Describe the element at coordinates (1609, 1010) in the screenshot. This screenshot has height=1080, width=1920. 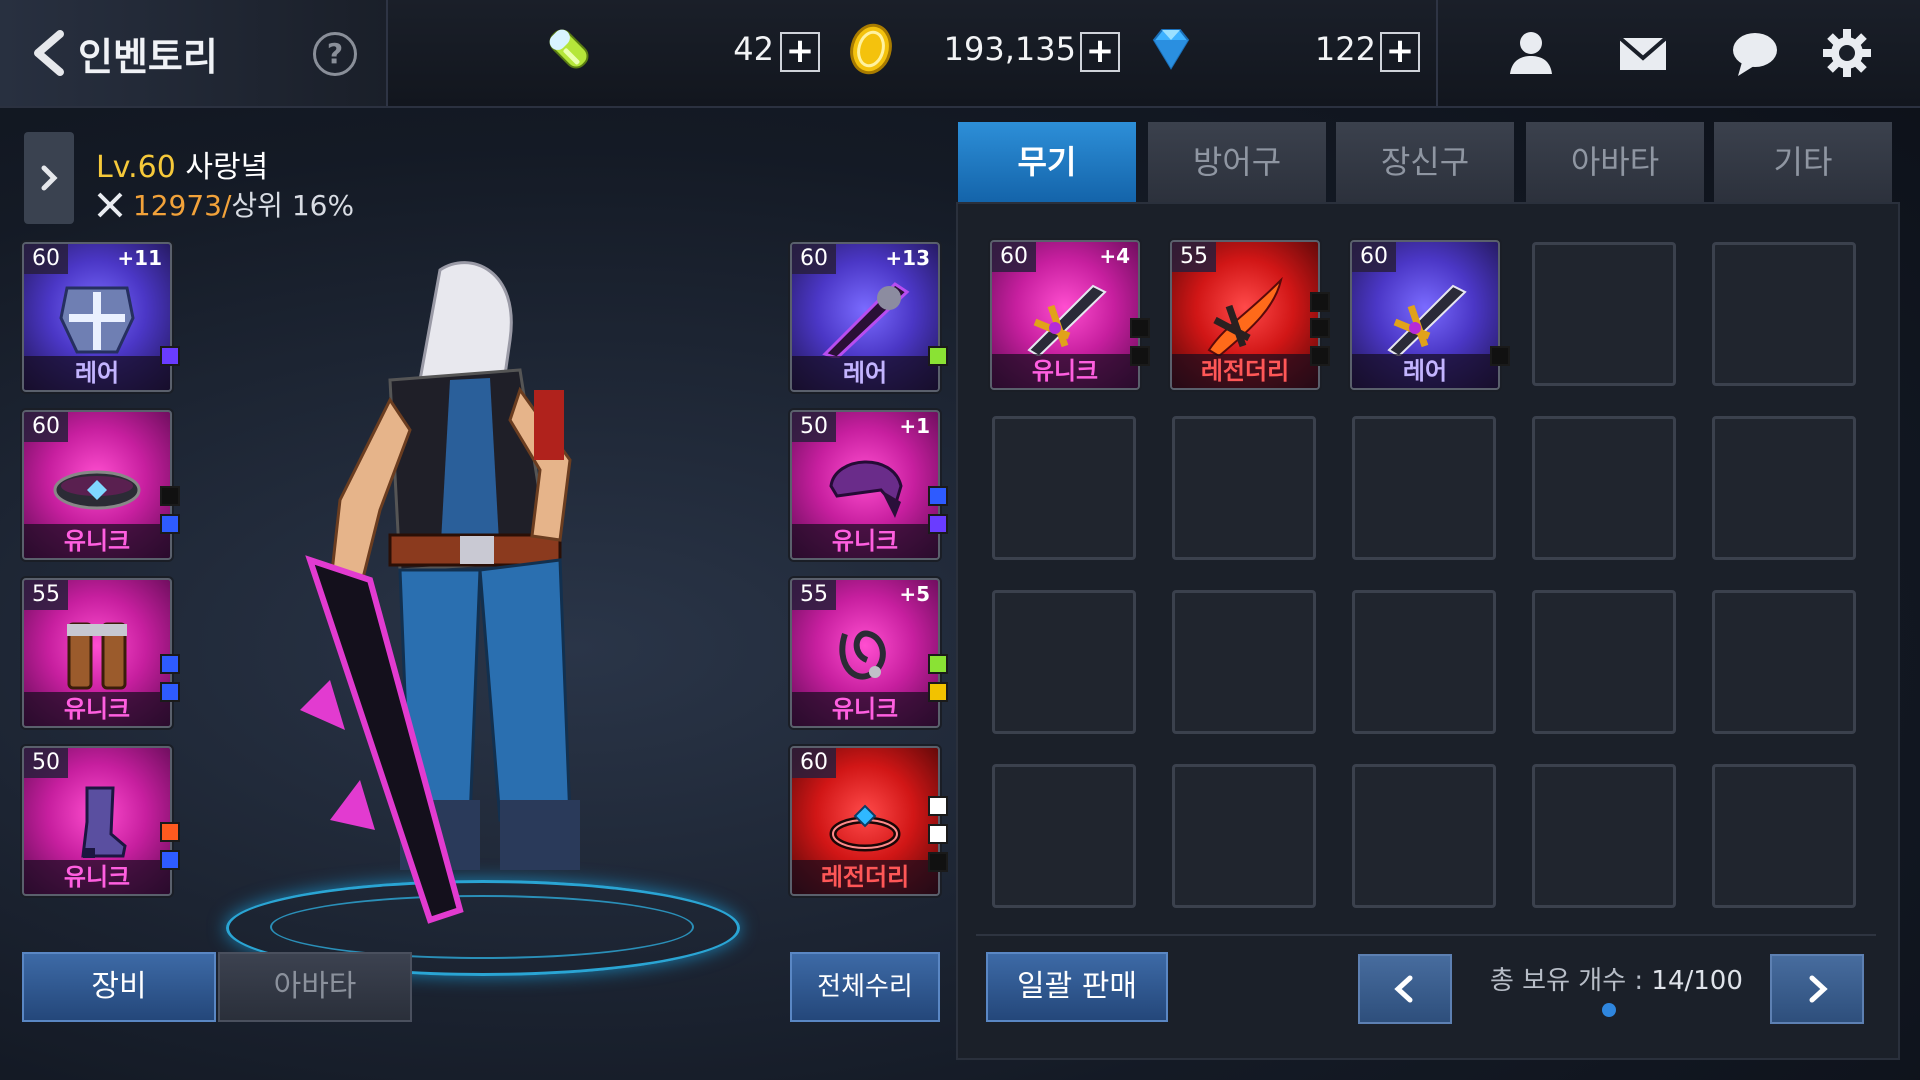
I see `page-indicator-dot` at that location.